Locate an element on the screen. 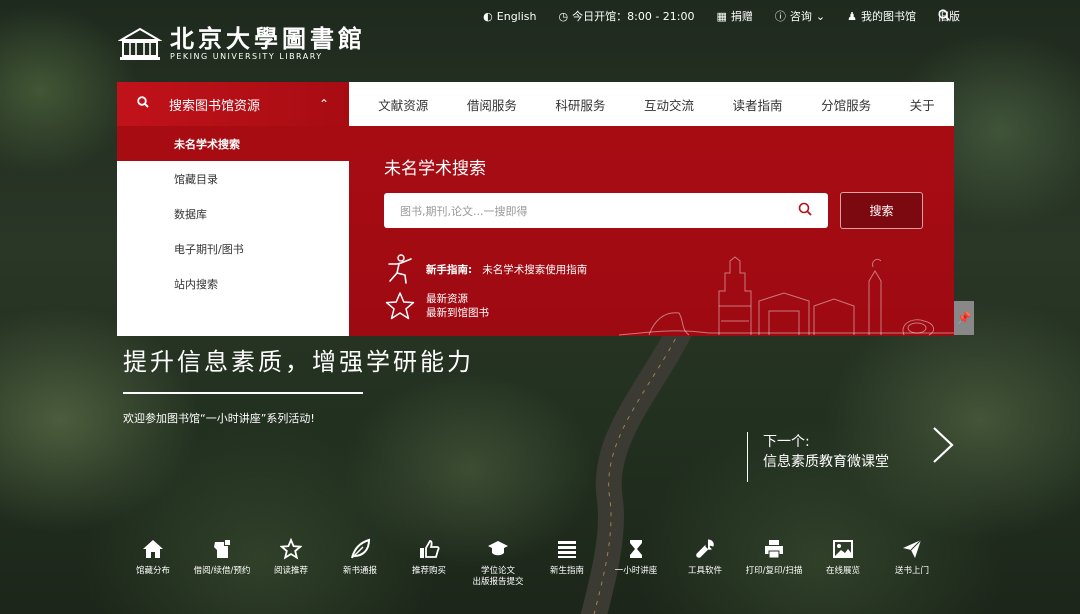 Image resolution: width=1080 pixels, height=614 pixels. nav-item-resources: 文献资源 is located at coordinates (403, 104).